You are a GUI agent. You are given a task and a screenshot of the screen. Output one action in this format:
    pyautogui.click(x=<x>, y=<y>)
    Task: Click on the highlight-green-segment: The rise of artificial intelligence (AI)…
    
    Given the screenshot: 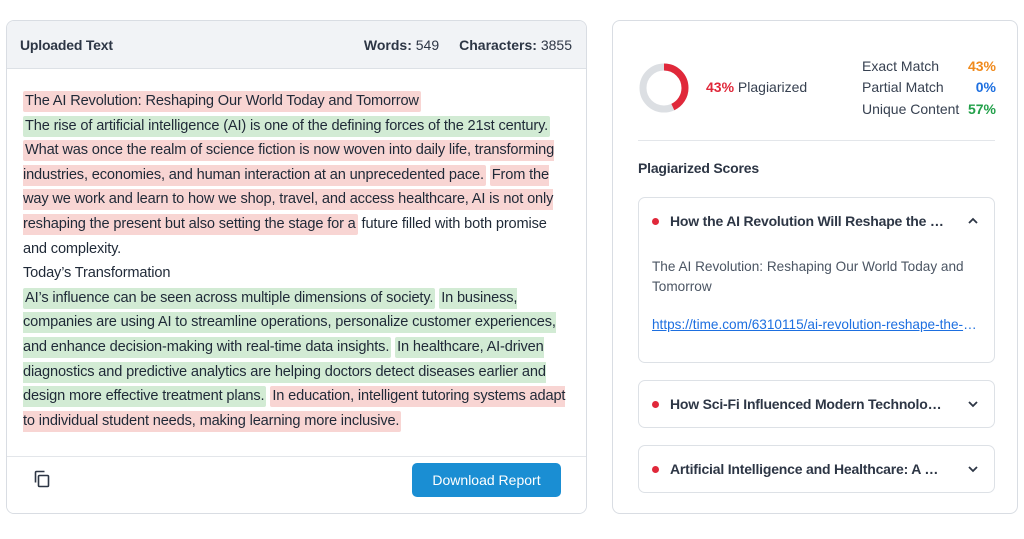 What is the action you would take?
    pyautogui.click(x=287, y=126)
    